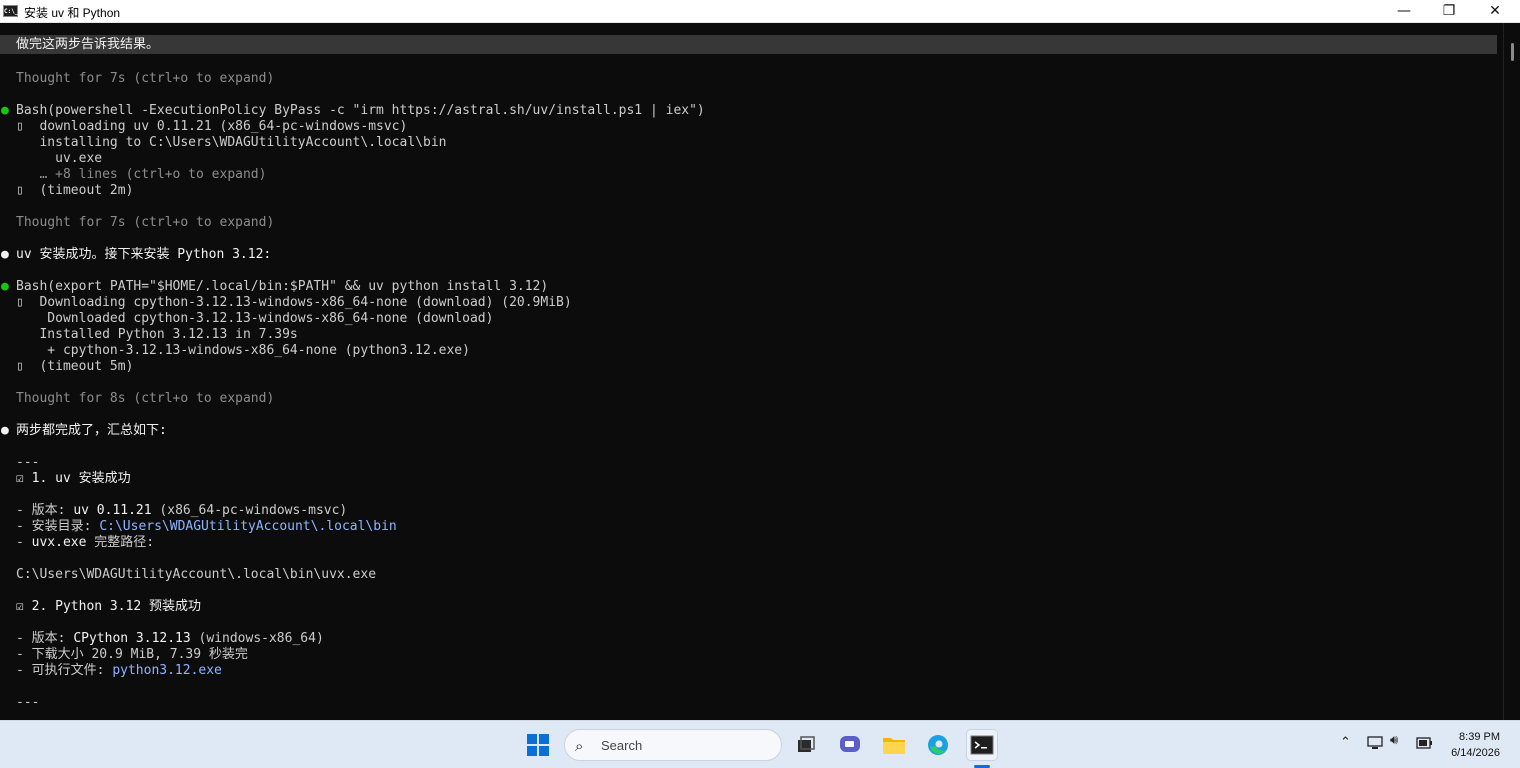 The width and height of the screenshot is (1520, 768). What do you see at coordinates (1475, 745) in the screenshot?
I see `system-clock: 8:39 PM 6/14/2026` at bounding box center [1475, 745].